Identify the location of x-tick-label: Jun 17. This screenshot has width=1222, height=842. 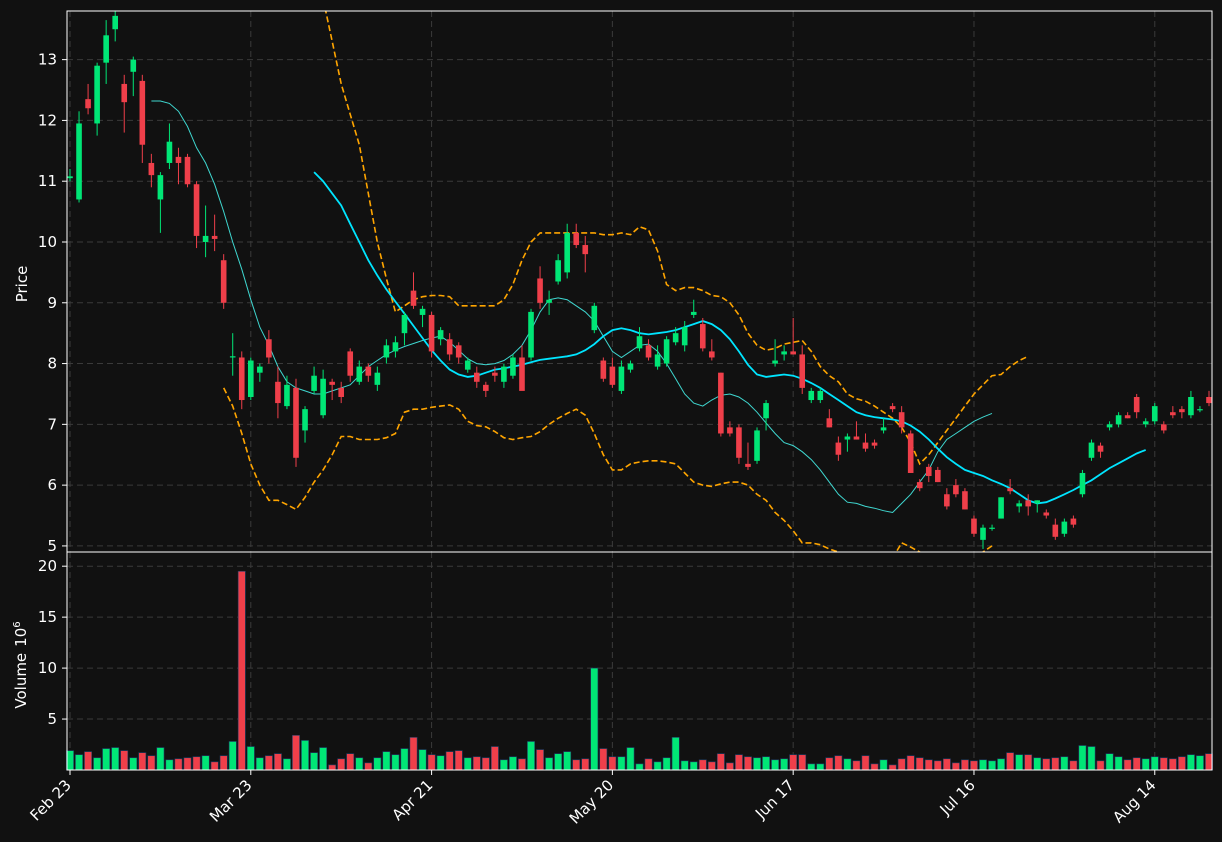
(774, 799).